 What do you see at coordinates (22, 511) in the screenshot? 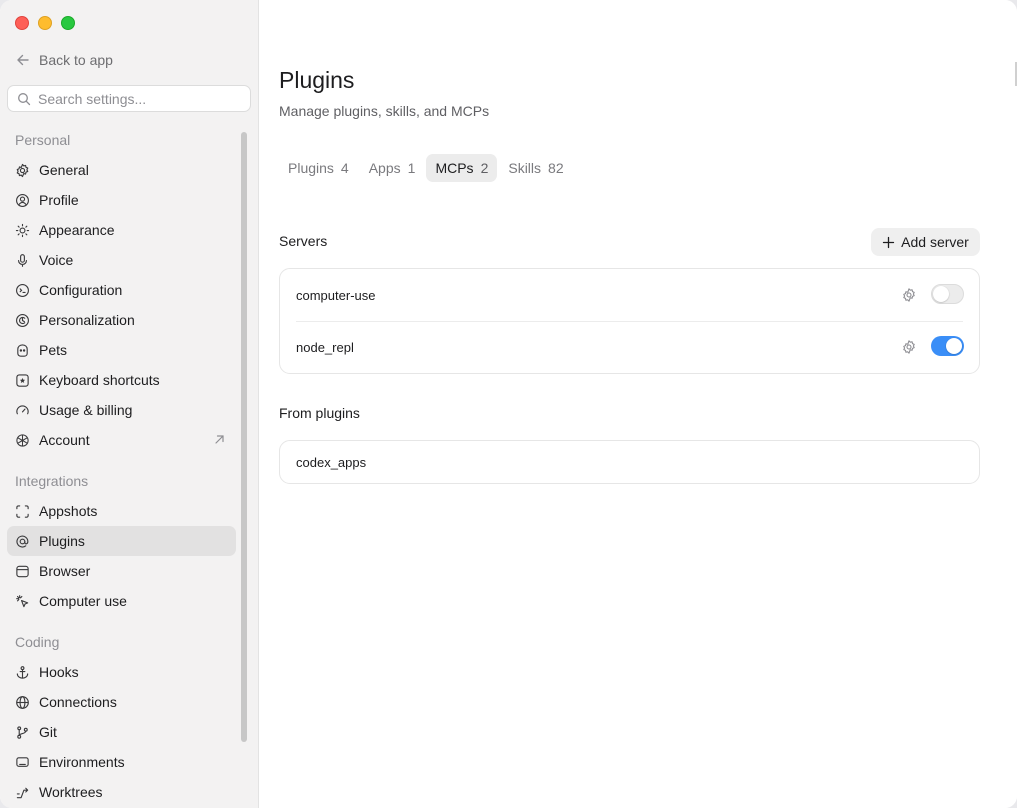
I see `appshots-icon` at bounding box center [22, 511].